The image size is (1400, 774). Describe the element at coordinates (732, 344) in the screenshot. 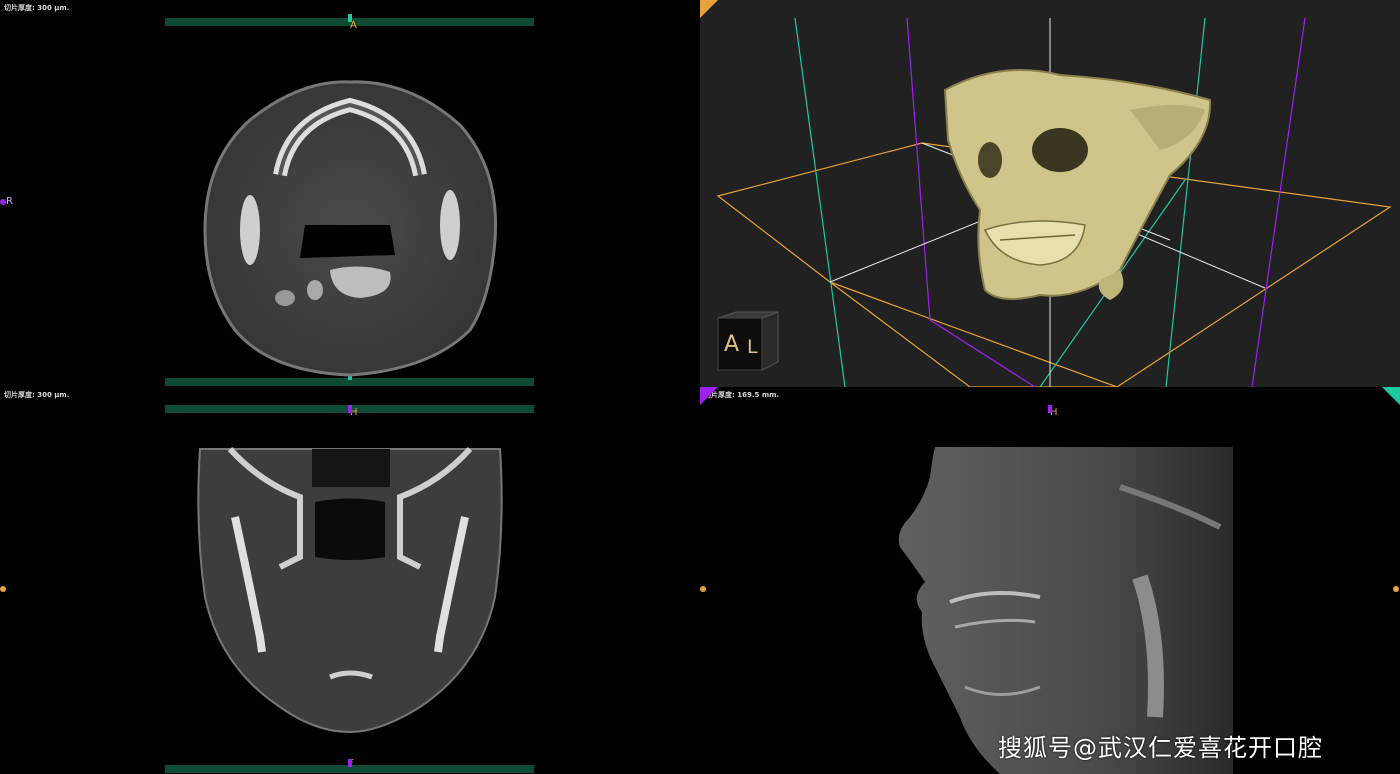

I see `cube-face-label-a: A` at that location.